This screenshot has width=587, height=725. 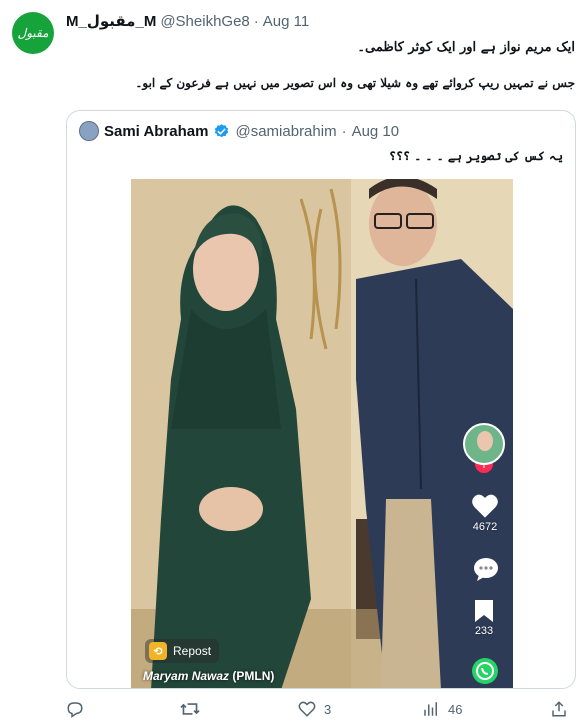 What do you see at coordinates (442, 709) in the screenshot?
I see `views-button: 46` at bounding box center [442, 709].